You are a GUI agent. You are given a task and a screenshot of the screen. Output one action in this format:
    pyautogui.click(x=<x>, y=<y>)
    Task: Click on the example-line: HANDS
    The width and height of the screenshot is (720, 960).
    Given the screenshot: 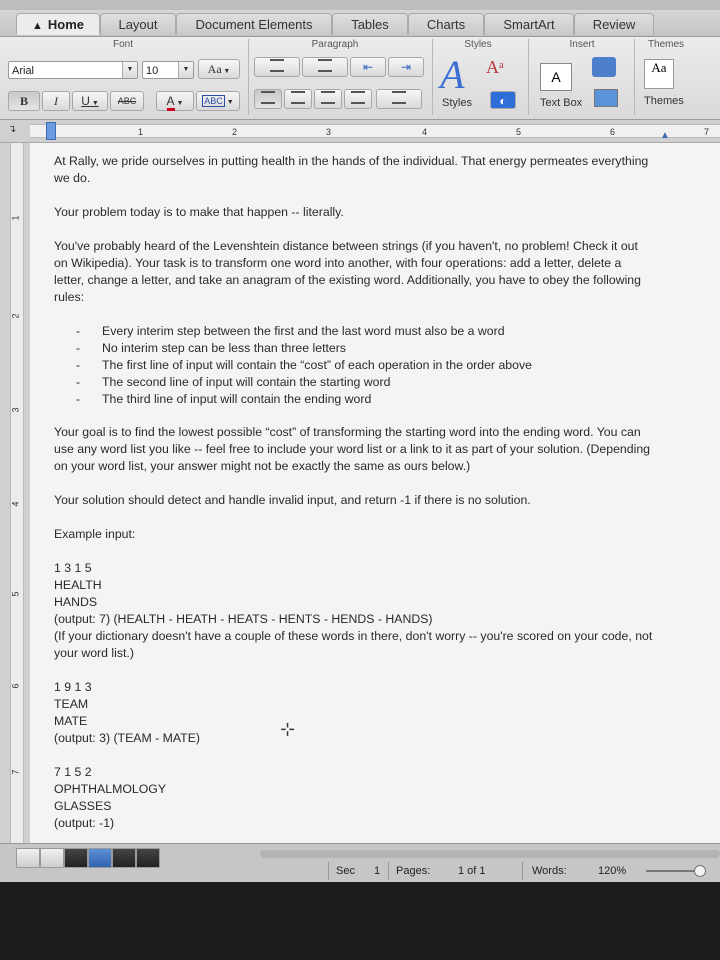 What is the action you would take?
    pyautogui.click(x=354, y=602)
    